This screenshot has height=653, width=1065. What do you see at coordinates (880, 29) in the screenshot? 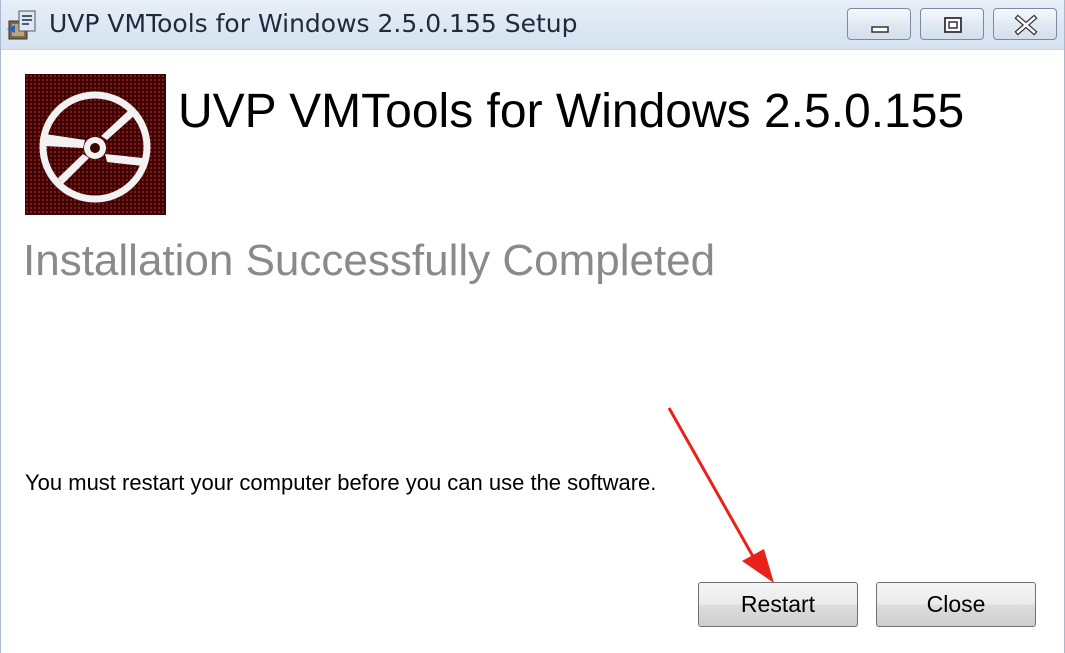
I see `minimize-icon` at bounding box center [880, 29].